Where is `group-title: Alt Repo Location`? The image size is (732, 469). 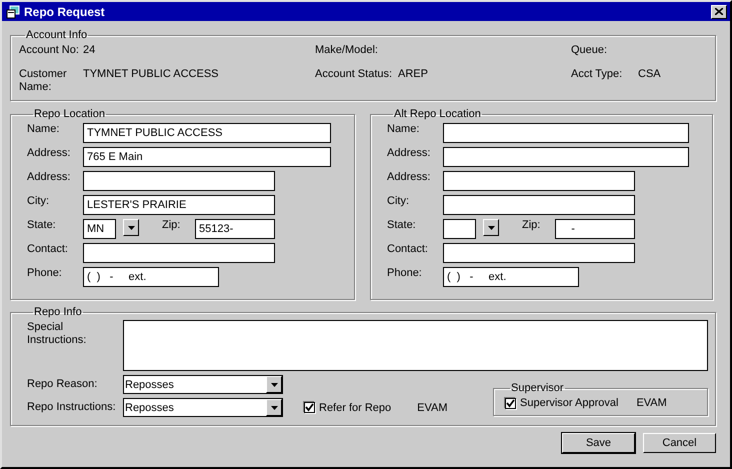
group-title: Alt Repo Location is located at coordinates (437, 114).